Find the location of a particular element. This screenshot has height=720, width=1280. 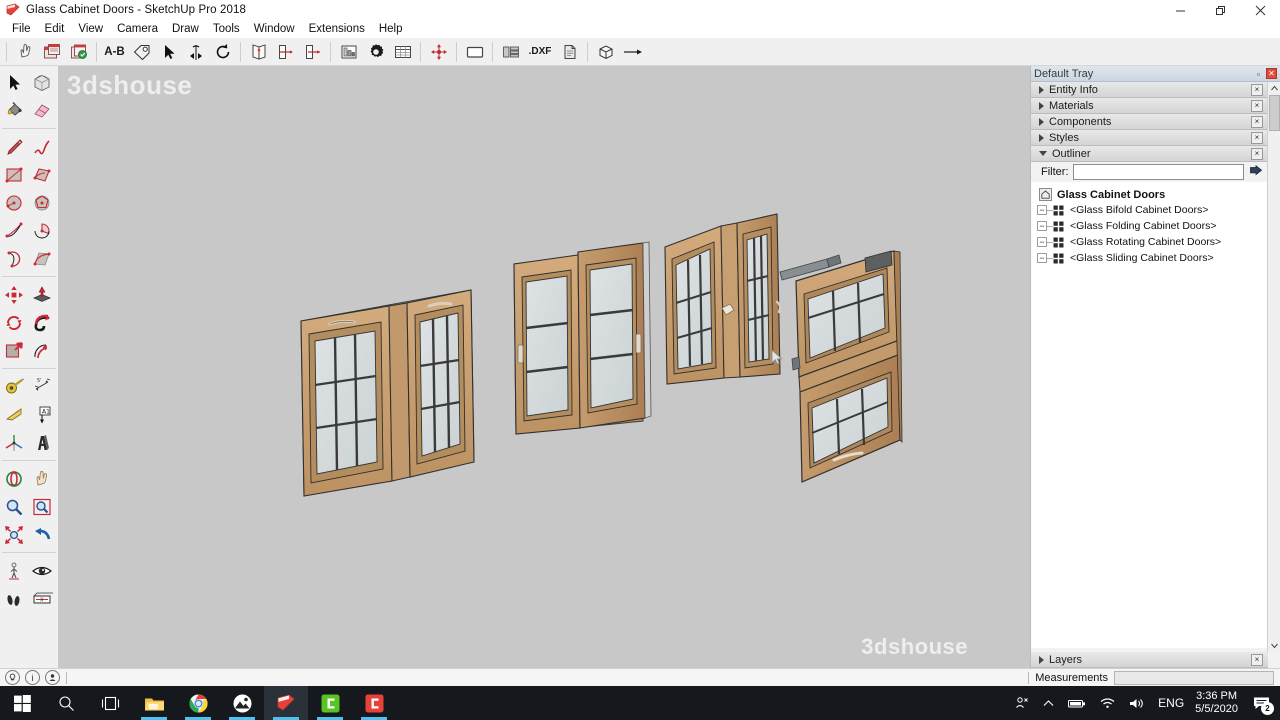

circle-tool is located at coordinates (14, 203).